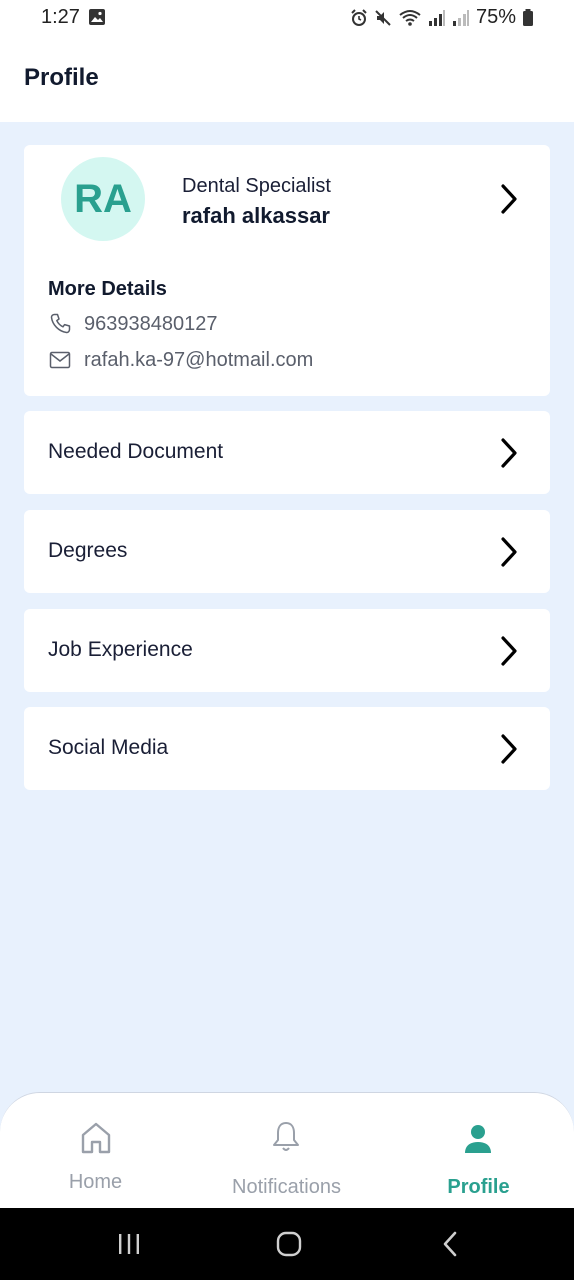 This screenshot has height=1280, width=574. Describe the element at coordinates (286, 1187) in the screenshot. I see `nav-notifications-label: Notifications` at that location.